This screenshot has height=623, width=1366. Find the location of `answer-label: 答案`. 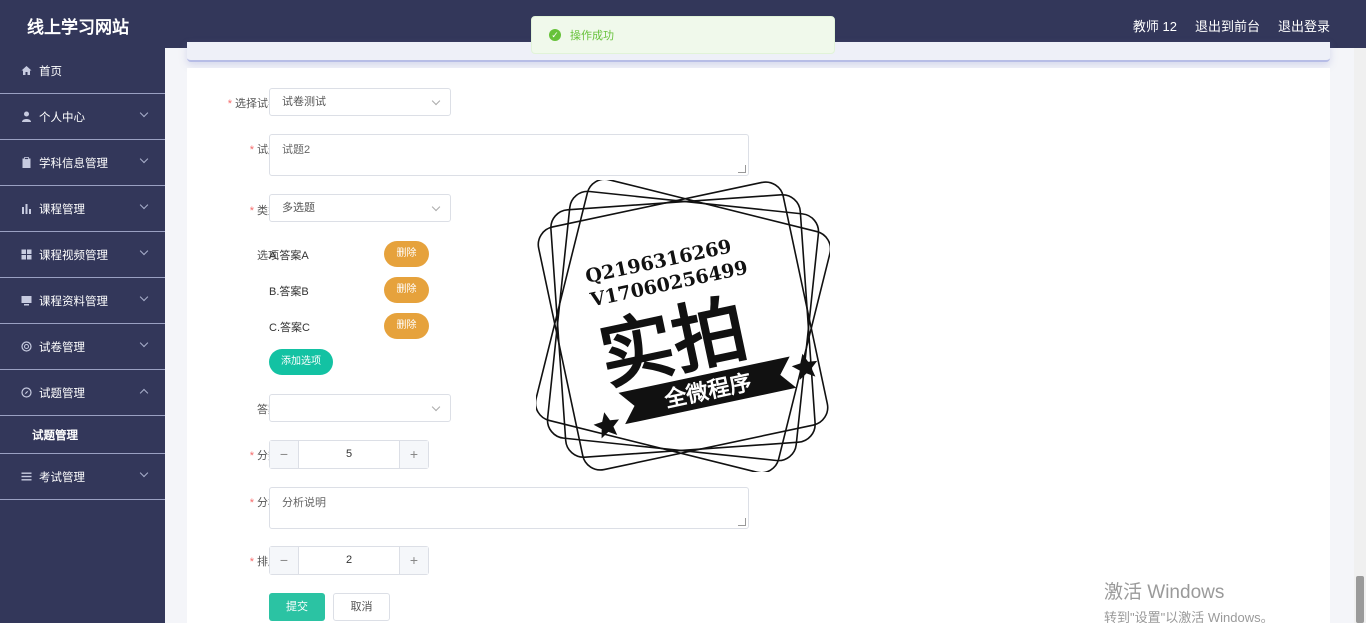

answer-label: 答案 is located at coordinates (268, 410).